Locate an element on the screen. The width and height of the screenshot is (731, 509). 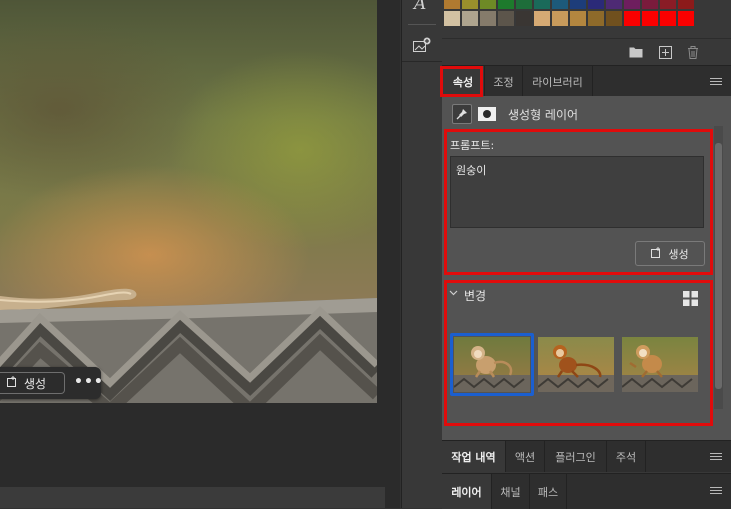
tab-layers-label: 레이어 is located at coordinates (466, 492).